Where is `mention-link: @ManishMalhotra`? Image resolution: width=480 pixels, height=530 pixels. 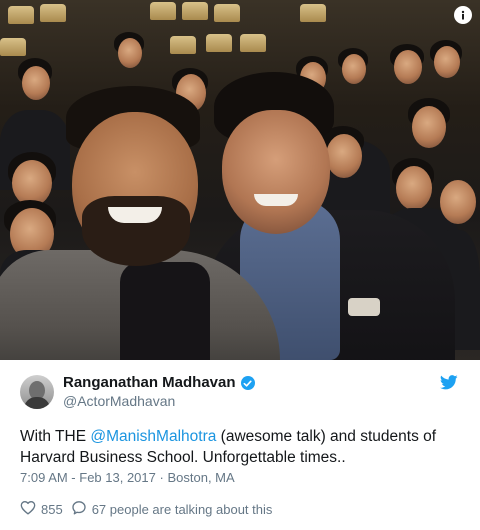 mention-link: @ManishMalhotra is located at coordinates (153, 436).